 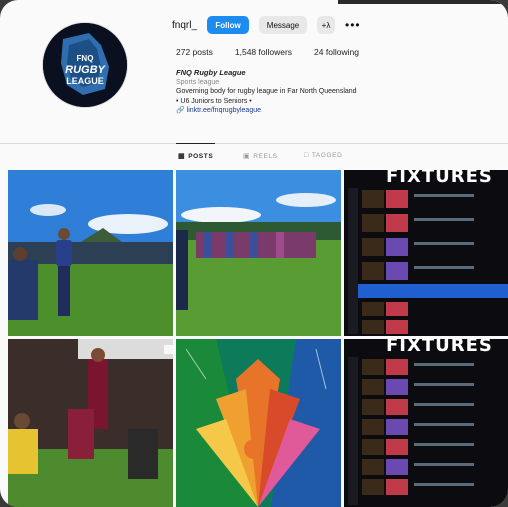 I want to click on profile-tabs: ▦ POSTS ▣ REELS □ TAGGED, so click(x=254, y=154).